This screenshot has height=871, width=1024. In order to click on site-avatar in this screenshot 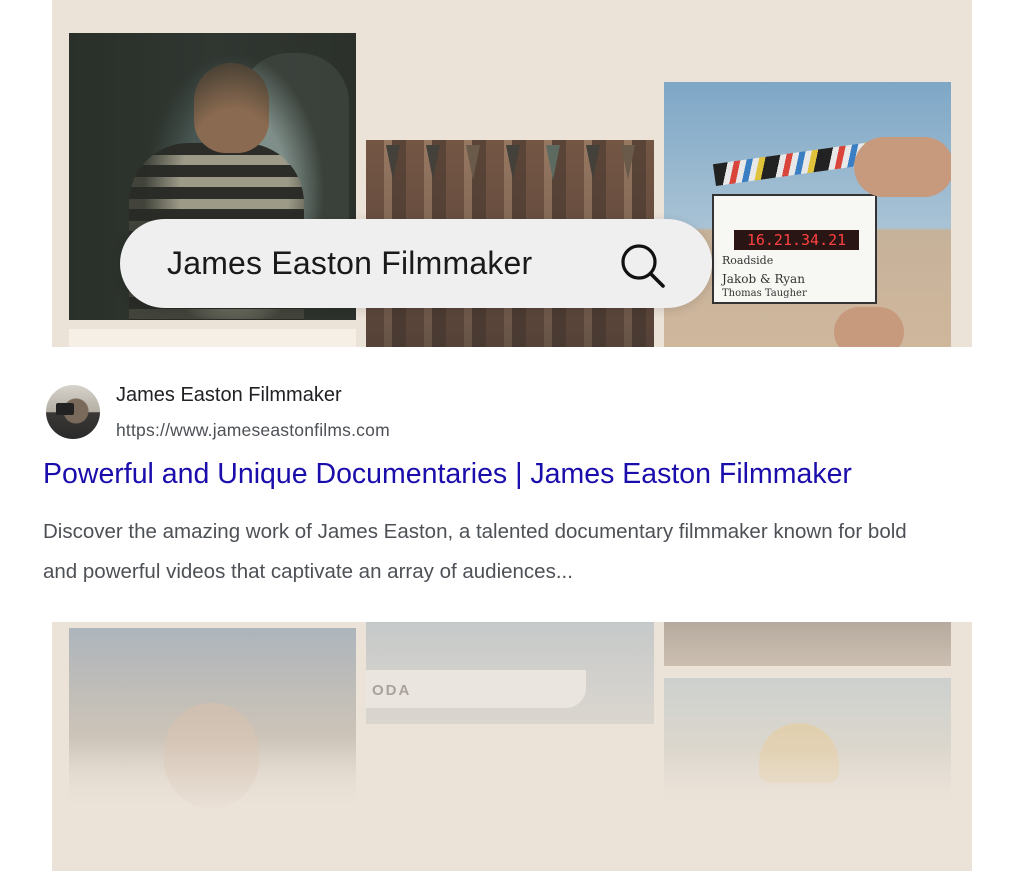, I will do `click(73, 412)`.